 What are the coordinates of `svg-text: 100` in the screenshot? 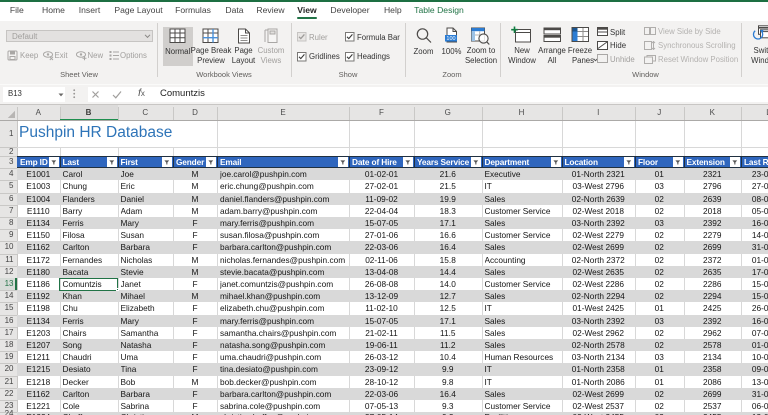 It's located at (450, 39).